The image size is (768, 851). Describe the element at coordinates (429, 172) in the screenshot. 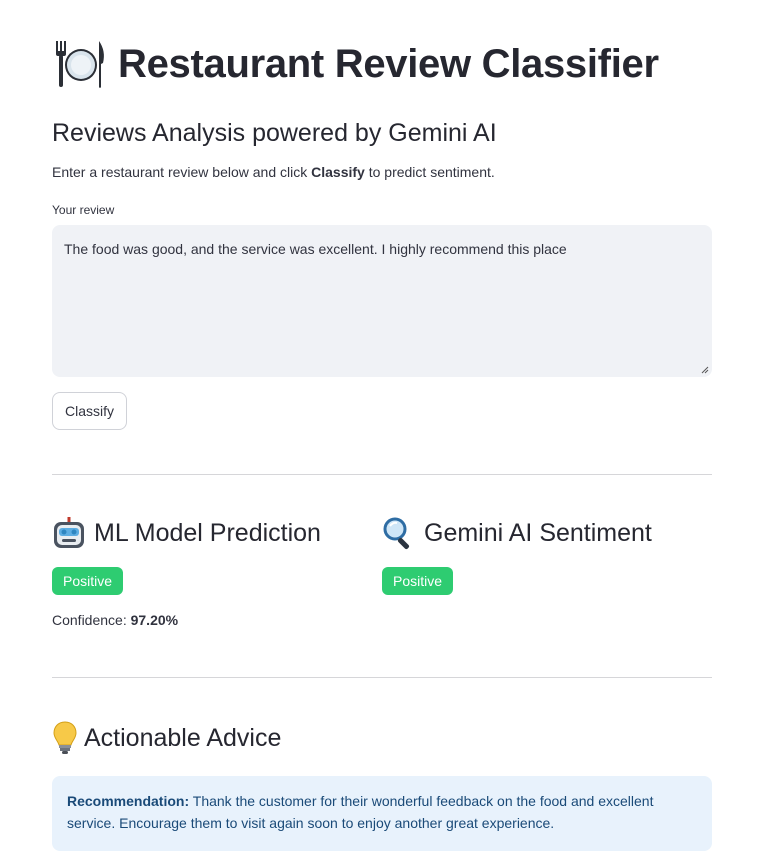

I see `intro-after: to predict sentiment.` at that location.